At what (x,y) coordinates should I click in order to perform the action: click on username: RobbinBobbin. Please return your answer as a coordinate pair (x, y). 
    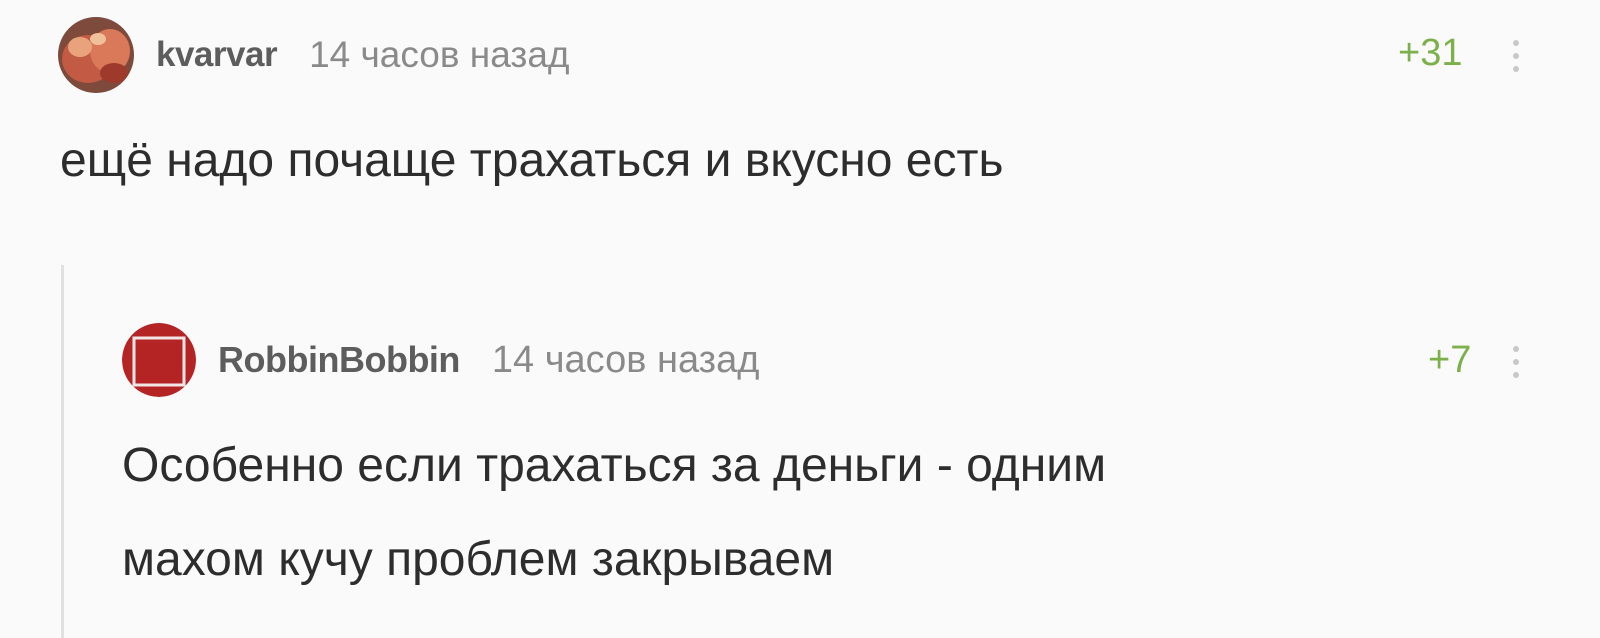
    Looking at the image, I should click on (339, 360).